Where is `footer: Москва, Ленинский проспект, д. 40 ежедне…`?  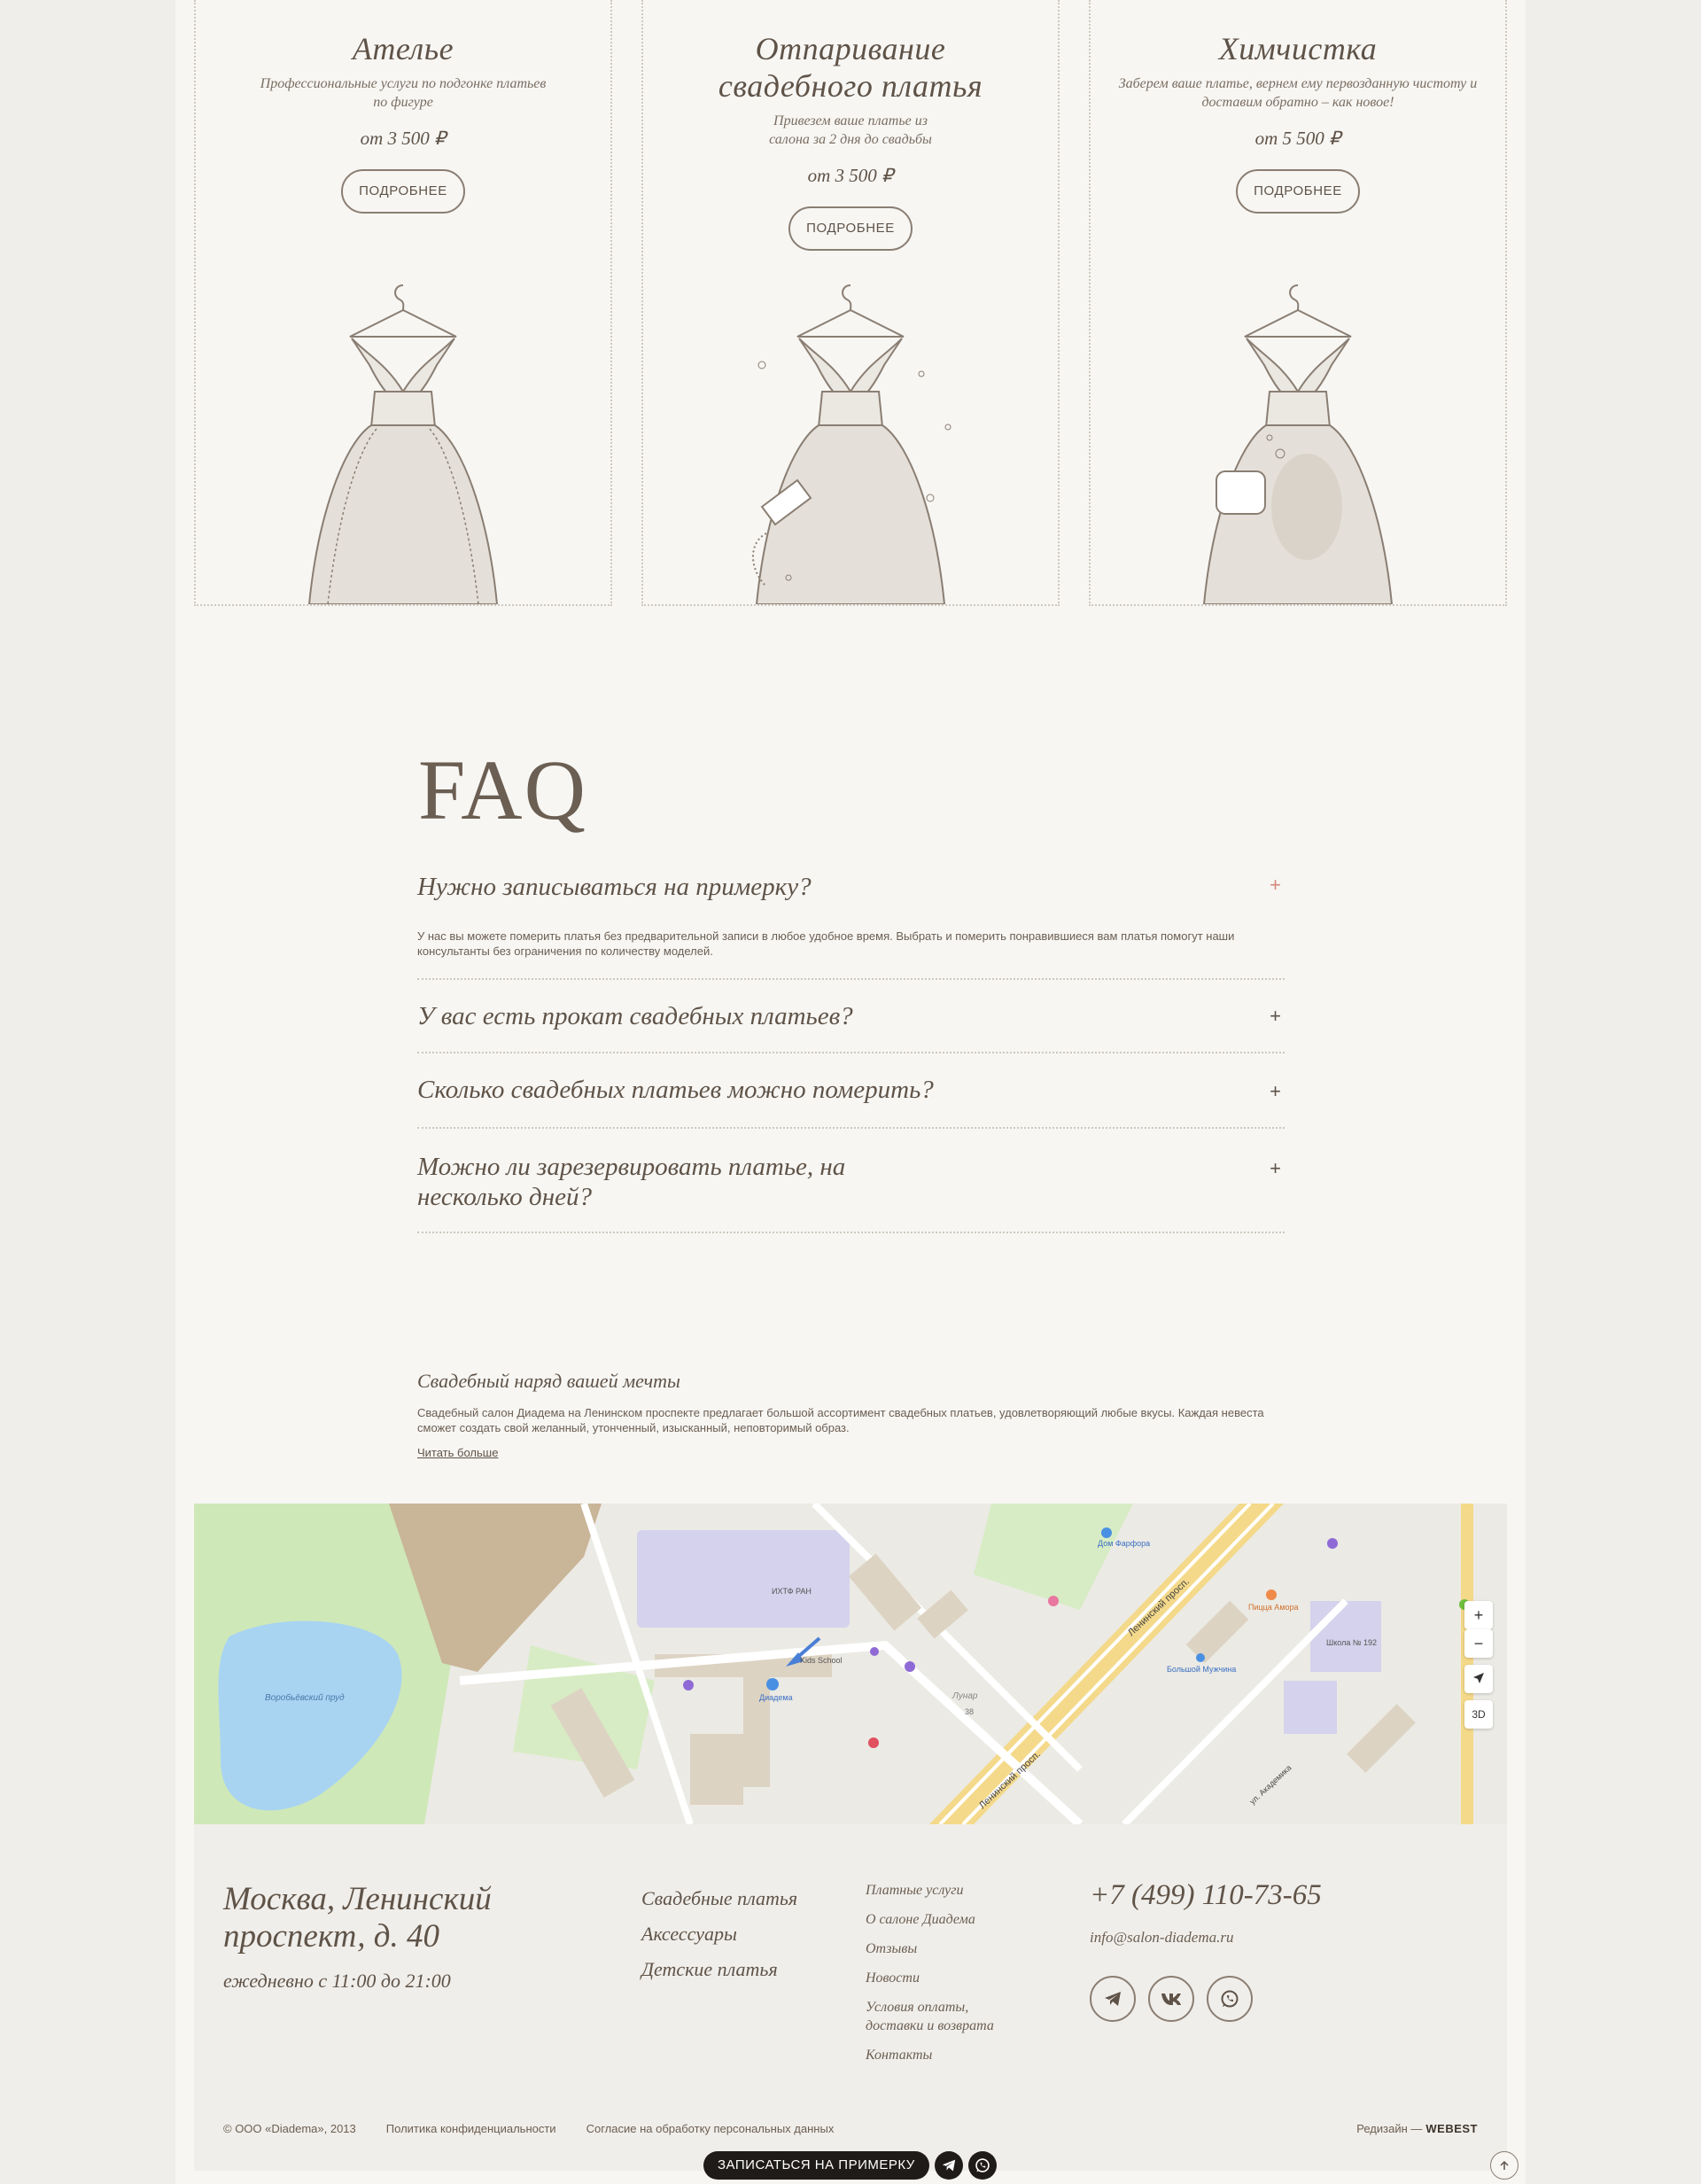
footer: Москва, Ленинский проспект, д. 40 ежедне… is located at coordinates (850, 1997).